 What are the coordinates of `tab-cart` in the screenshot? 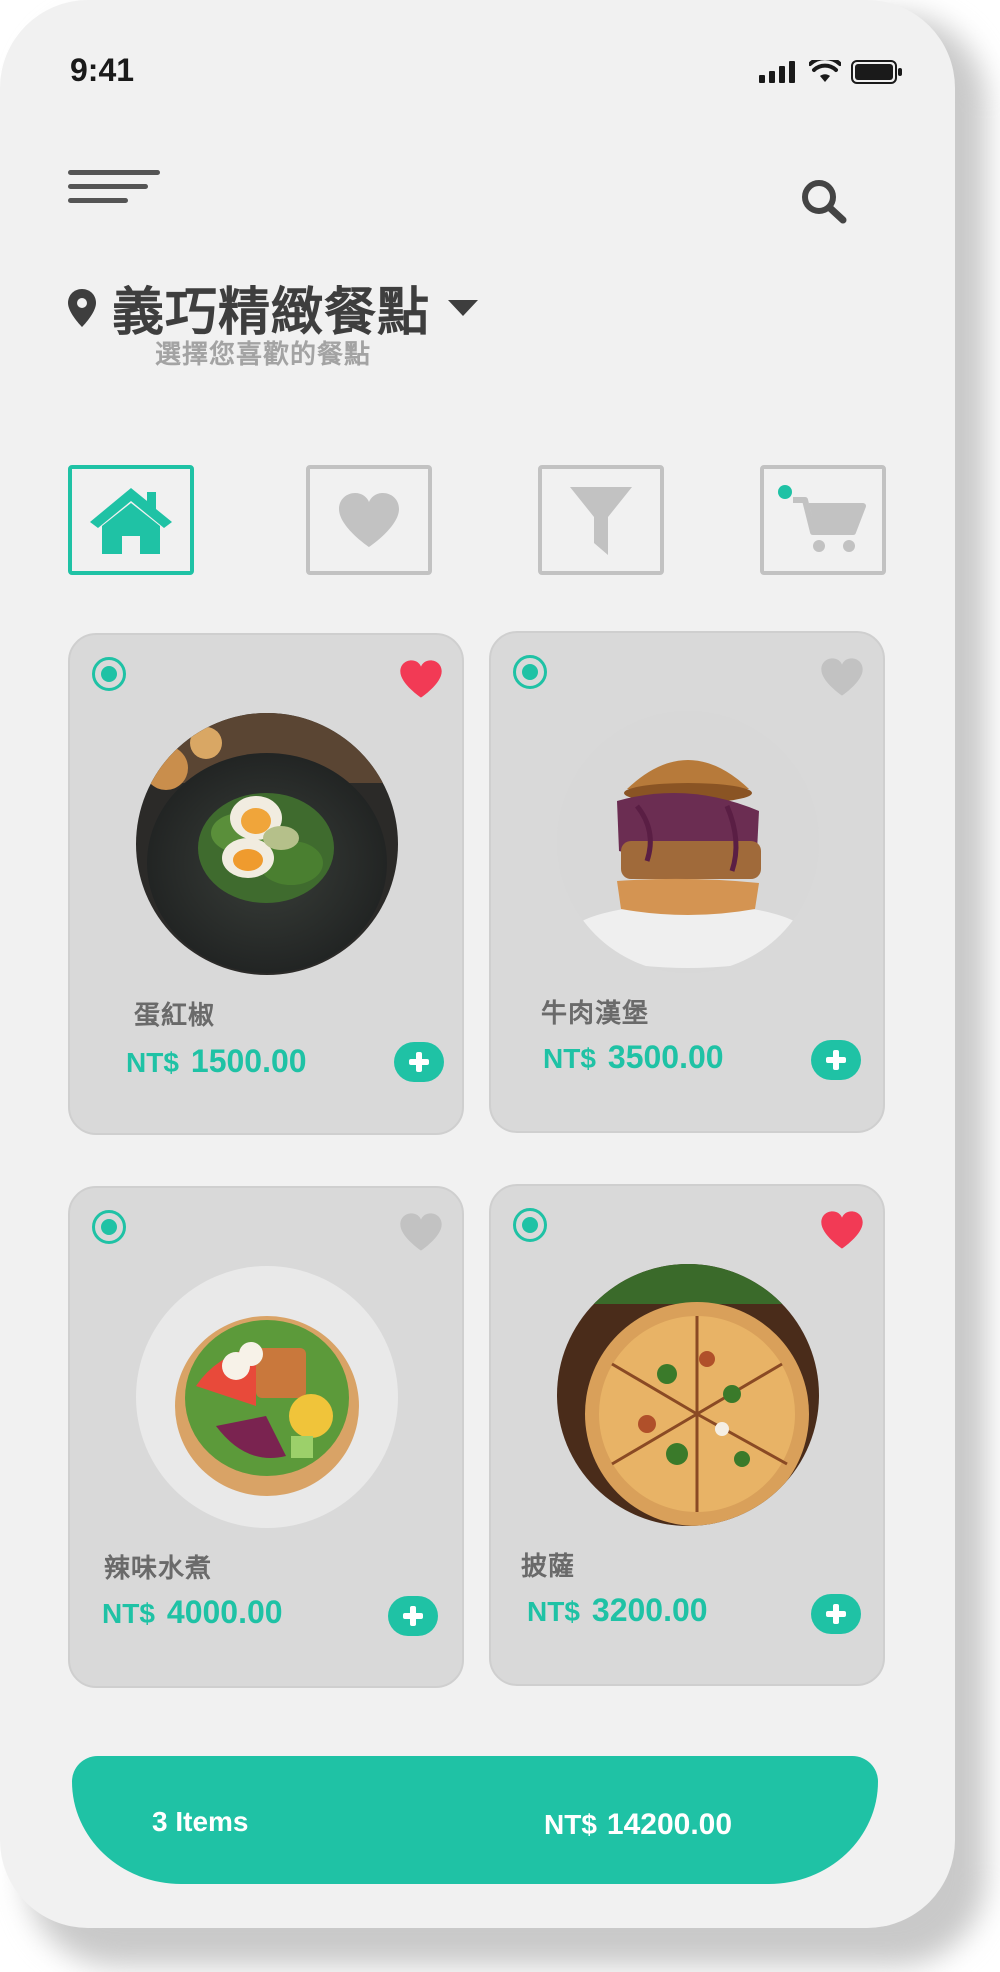 It's located at (823, 520).